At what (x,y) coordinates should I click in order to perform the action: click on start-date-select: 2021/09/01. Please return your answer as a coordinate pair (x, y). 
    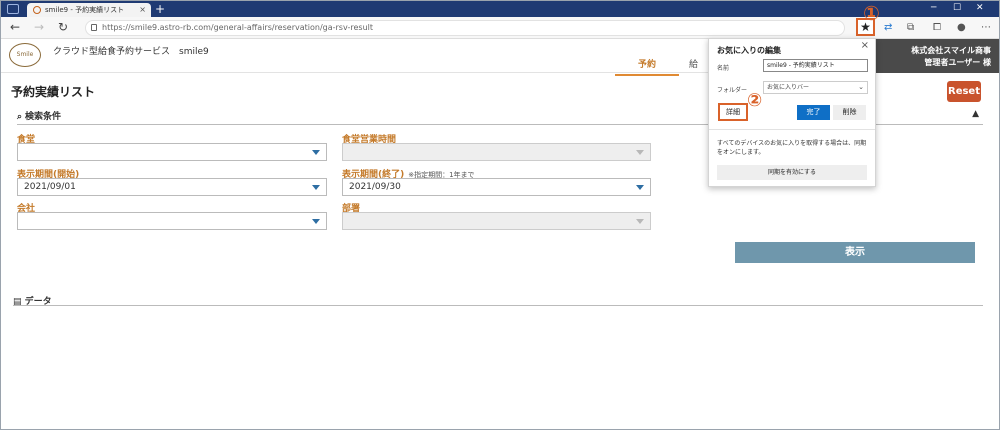
    Looking at the image, I should click on (172, 187).